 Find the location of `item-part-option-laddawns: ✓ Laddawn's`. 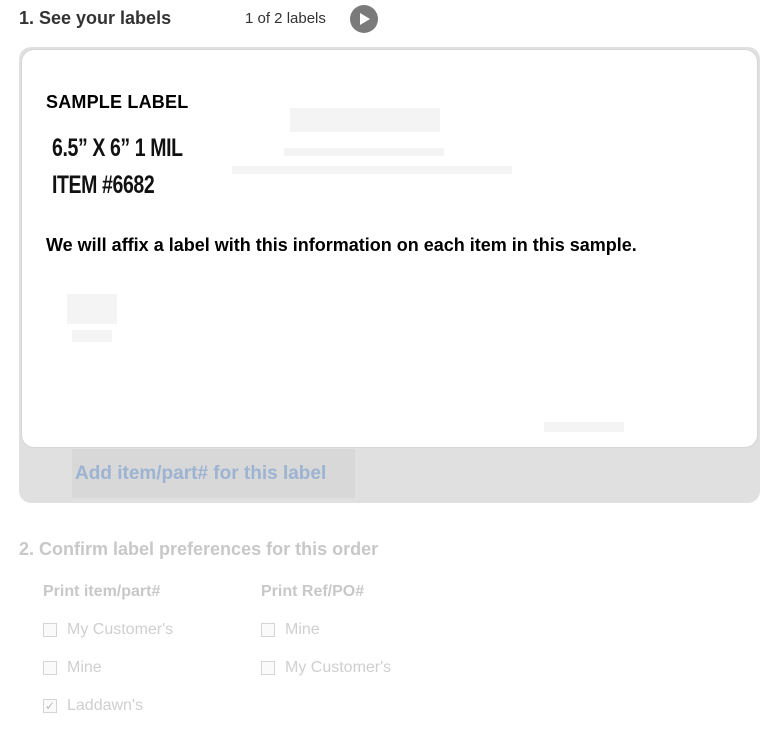

item-part-option-laddawns: ✓ Laddawn's is located at coordinates (93, 706).